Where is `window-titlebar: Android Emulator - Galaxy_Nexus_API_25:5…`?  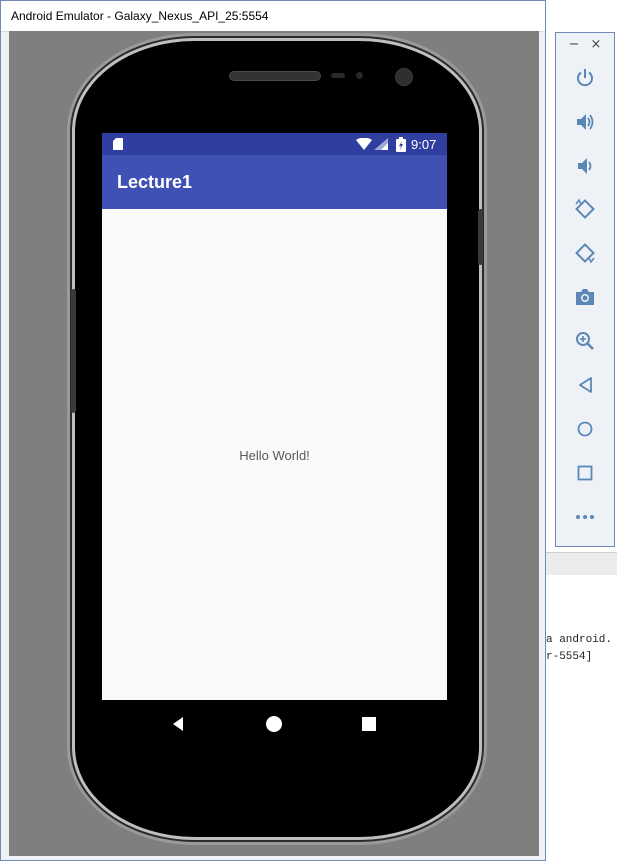 window-titlebar: Android Emulator - Galaxy_Nexus_API_25:5… is located at coordinates (273, 16).